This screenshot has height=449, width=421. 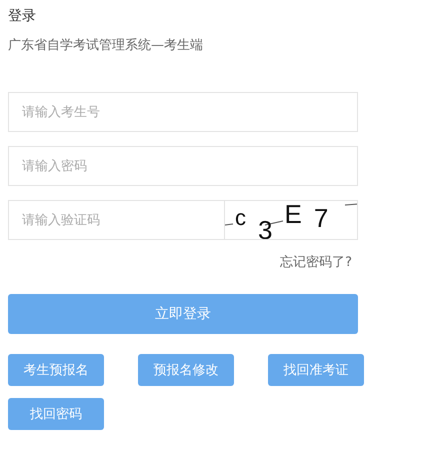 What do you see at coordinates (291, 220) in the screenshot?
I see `captcha-image: c 3 E 7` at bounding box center [291, 220].